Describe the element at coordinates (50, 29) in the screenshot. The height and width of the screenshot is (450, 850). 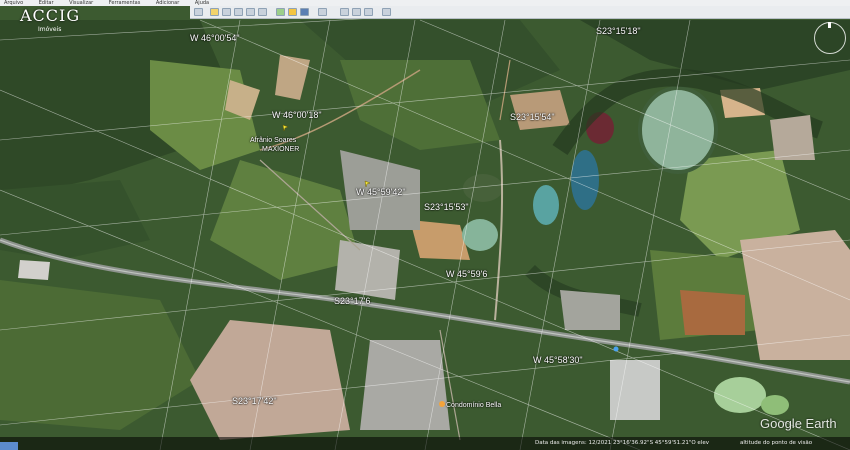
I see `accig-logo-subtitle: Imóveis` at that location.